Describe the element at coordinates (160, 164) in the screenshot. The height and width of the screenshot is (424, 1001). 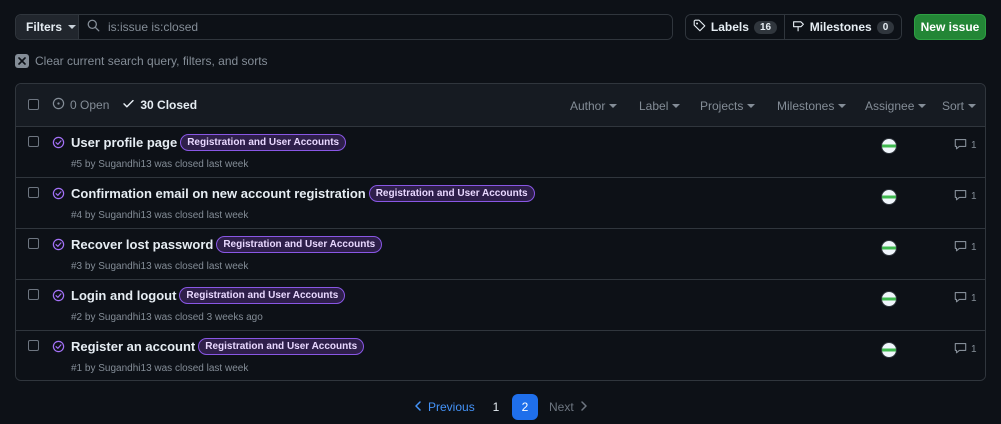
I see `issue-meta: #5 by Sugandhi13 was closed last week` at that location.